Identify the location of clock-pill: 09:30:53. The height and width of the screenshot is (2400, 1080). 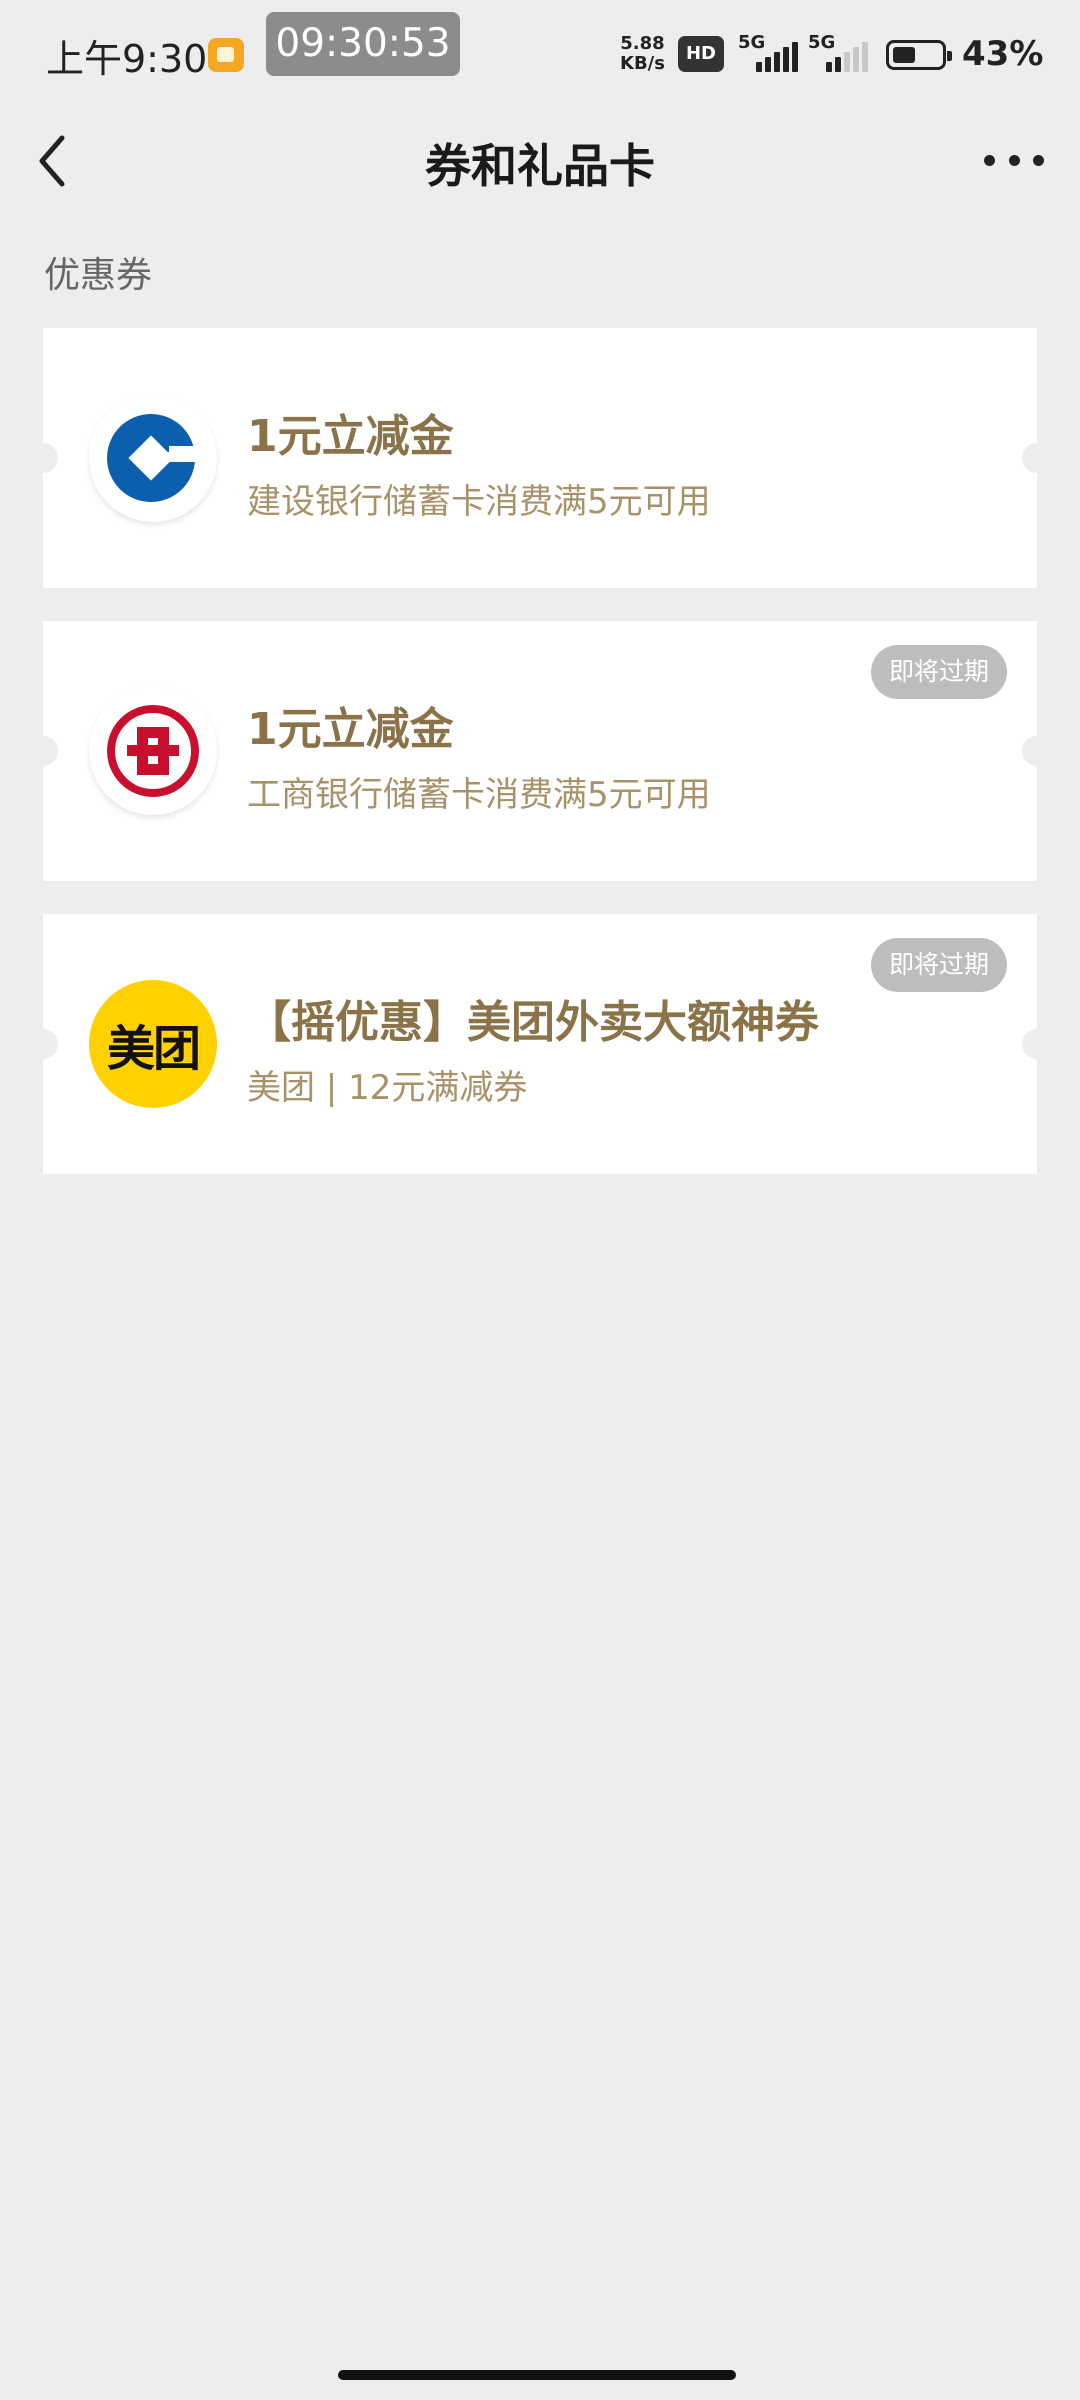
(363, 44).